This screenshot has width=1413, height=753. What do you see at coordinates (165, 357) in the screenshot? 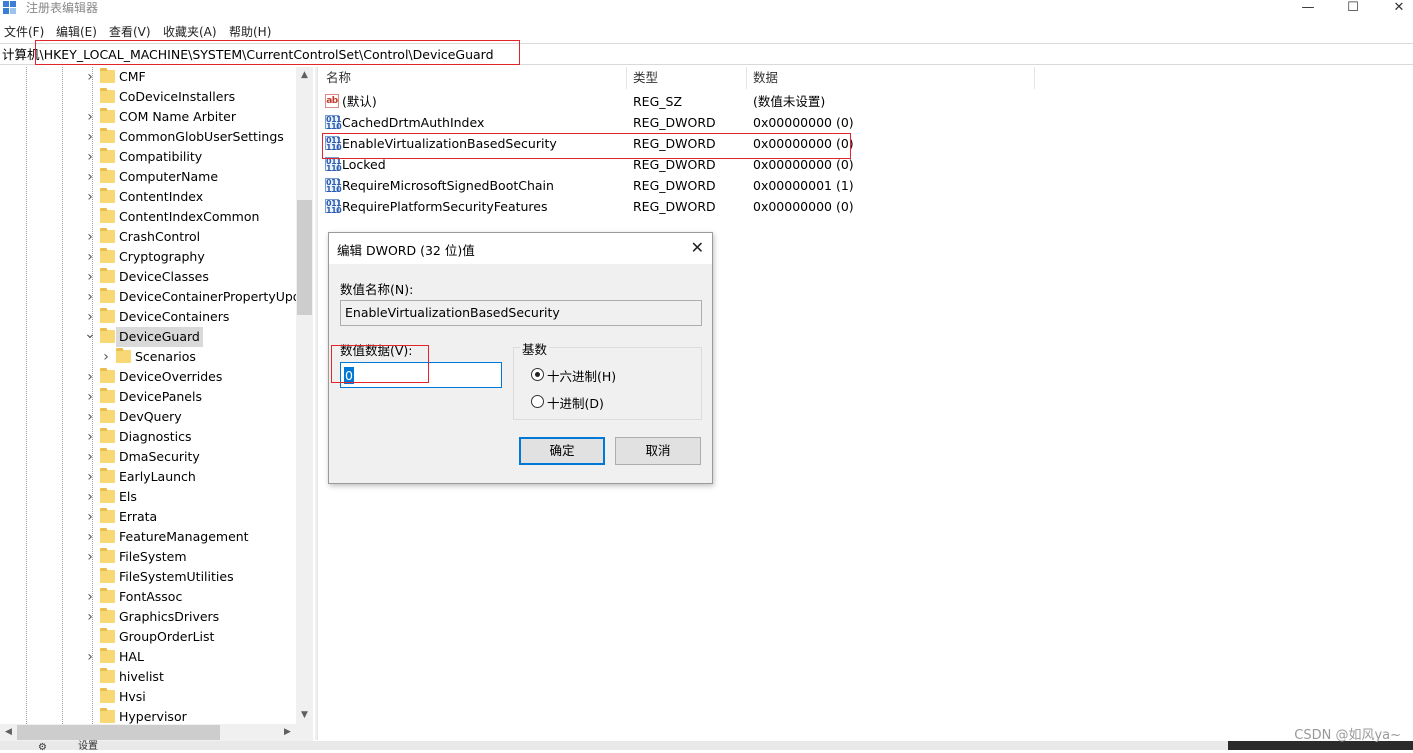
I see `tree-item-label: Scenarios` at bounding box center [165, 357].